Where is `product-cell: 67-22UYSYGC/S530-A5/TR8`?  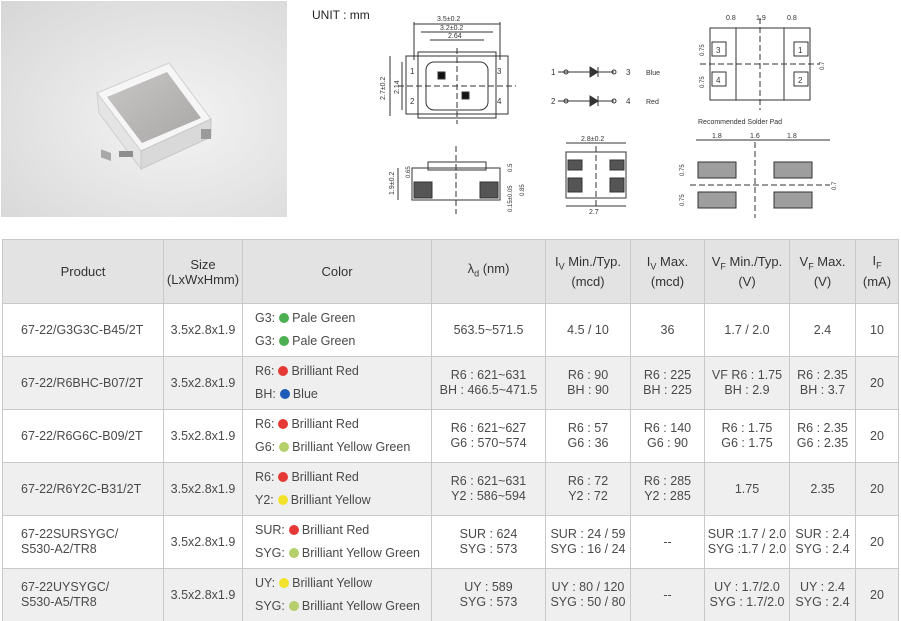
product-cell: 67-22UYSYGC/S530-A5/TR8 is located at coordinates (83, 594).